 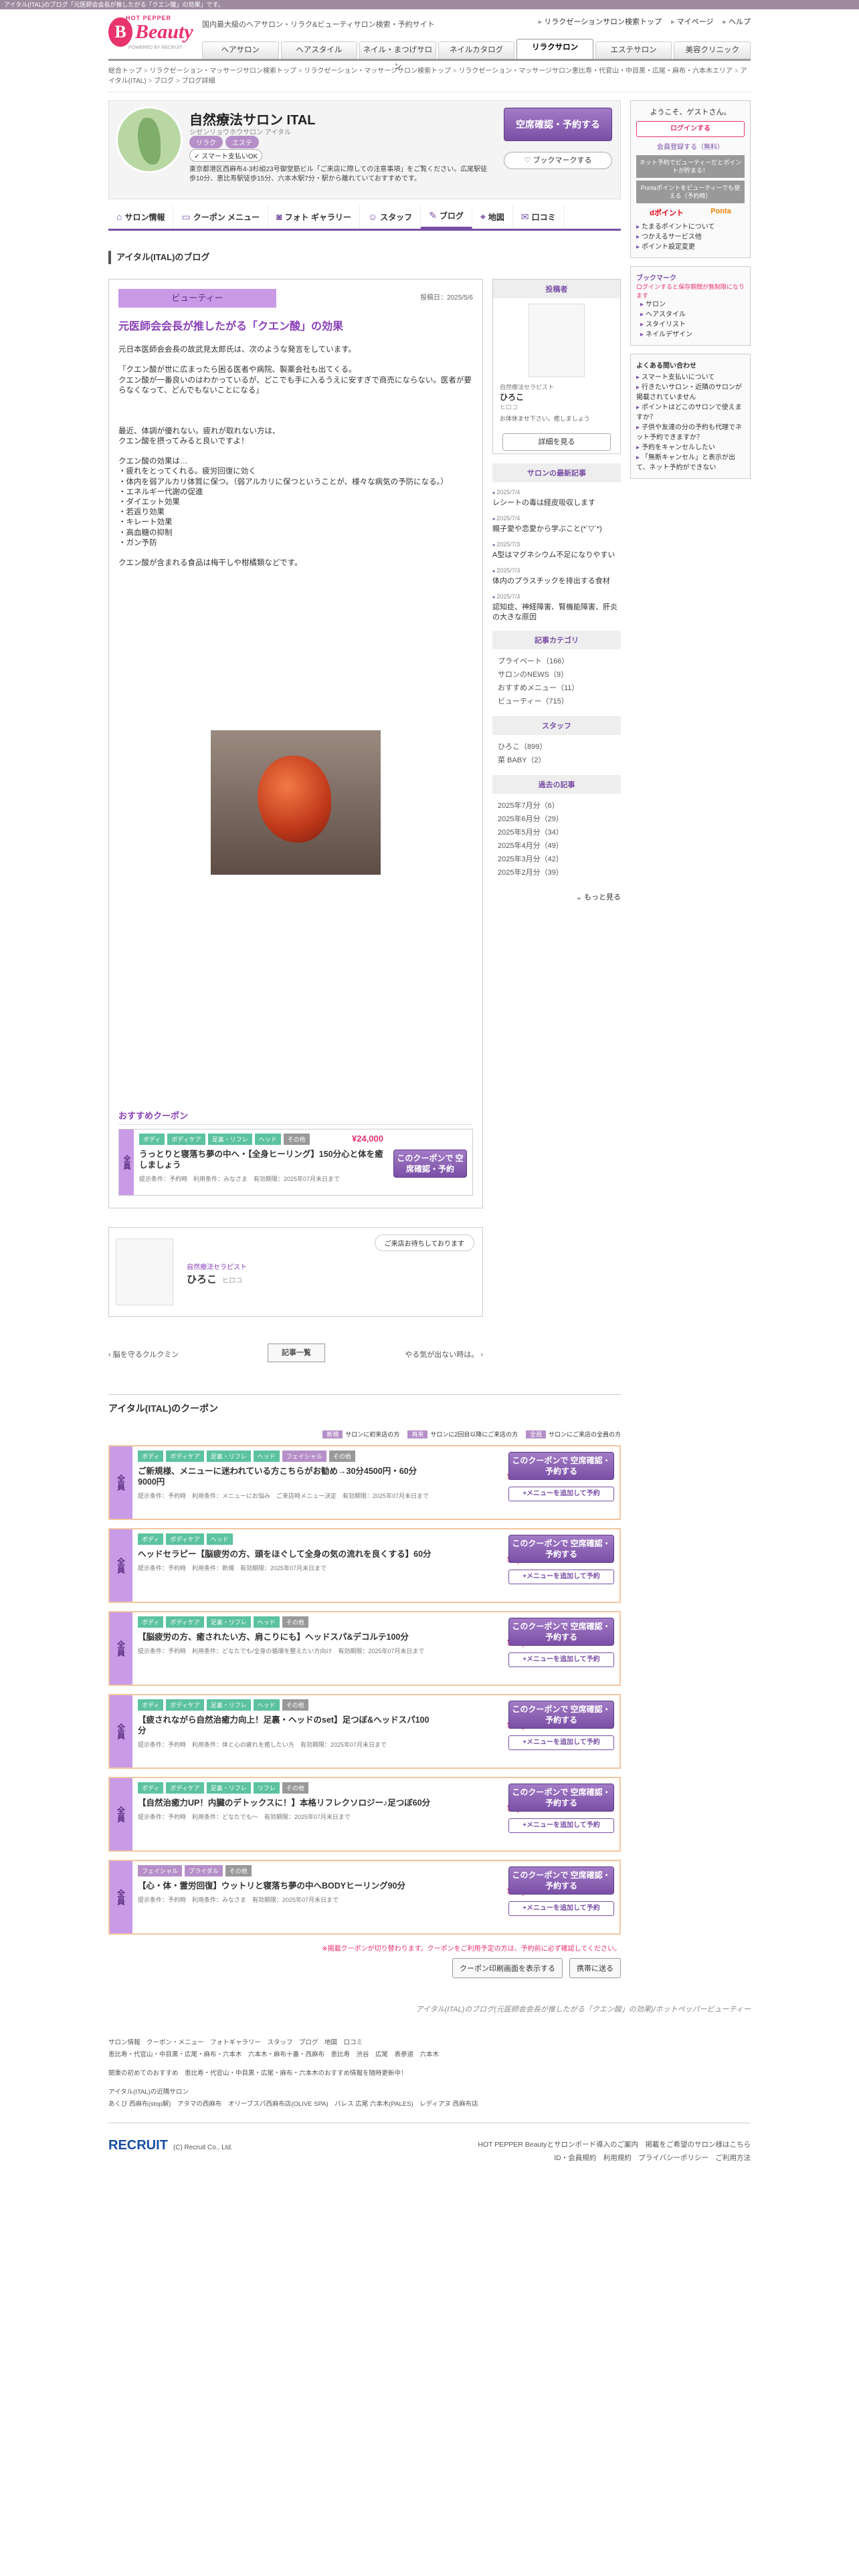 What do you see at coordinates (556, 820) in the screenshot?
I see `archive-link: 2025年6月分（29）` at bounding box center [556, 820].